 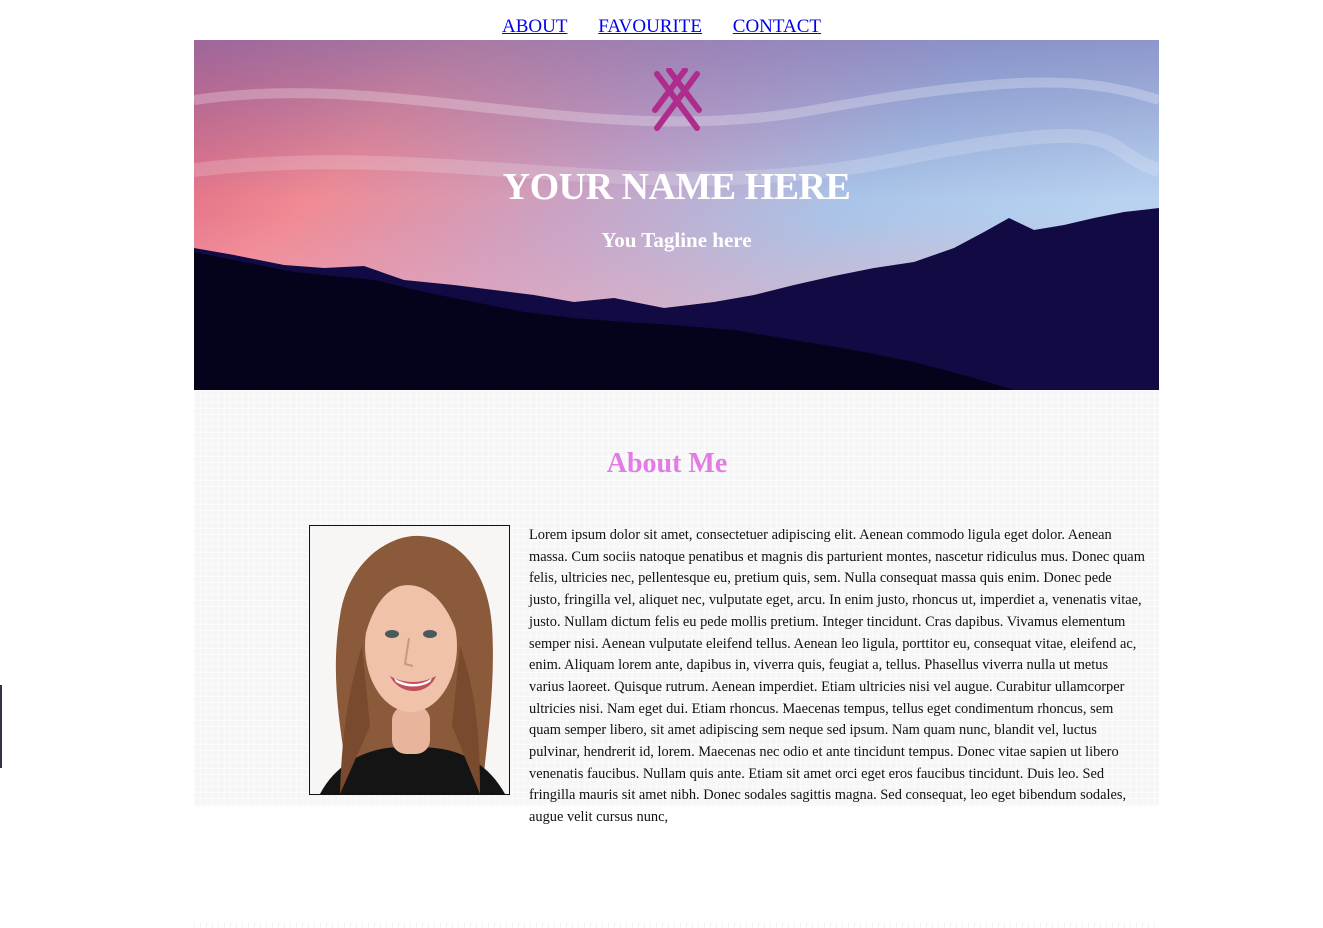 I want to click on portrait-photo, so click(x=409, y=660).